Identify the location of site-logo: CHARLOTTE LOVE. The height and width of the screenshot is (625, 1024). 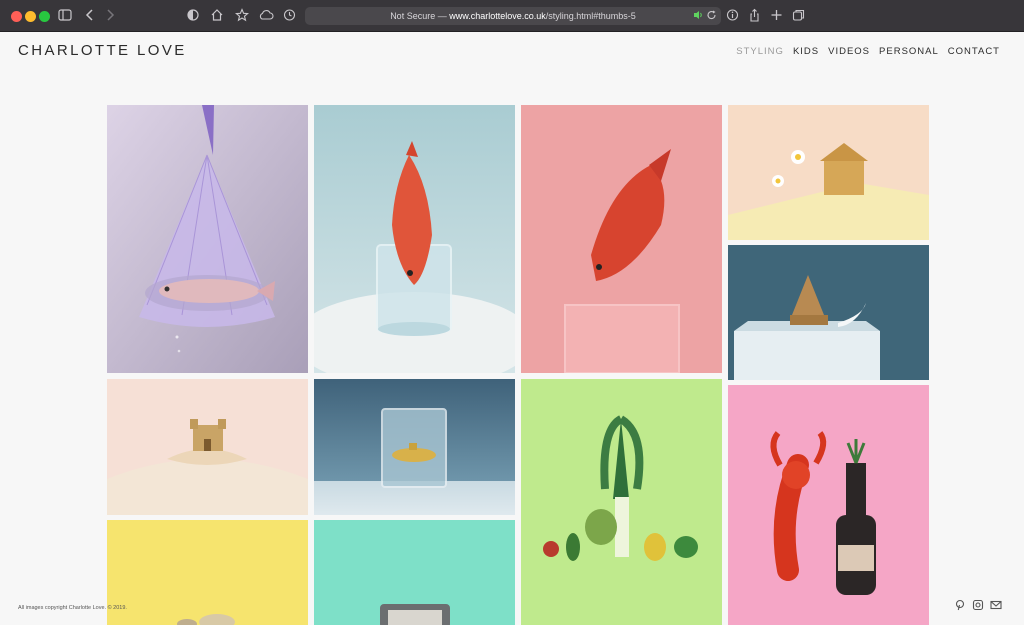
(102, 50).